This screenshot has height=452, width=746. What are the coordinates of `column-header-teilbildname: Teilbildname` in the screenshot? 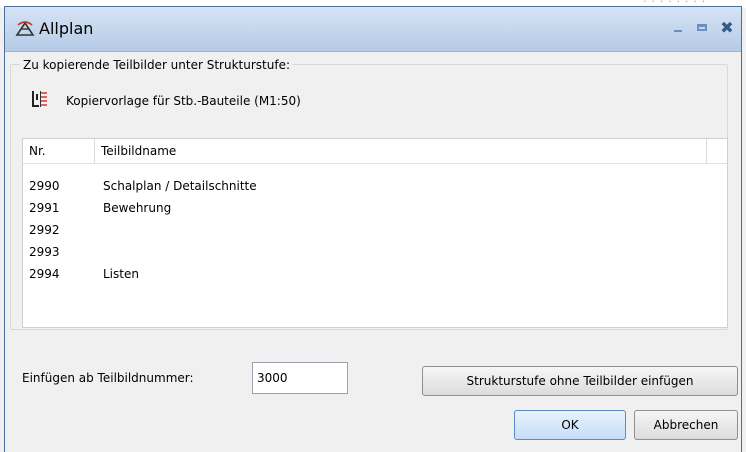 It's located at (401, 151).